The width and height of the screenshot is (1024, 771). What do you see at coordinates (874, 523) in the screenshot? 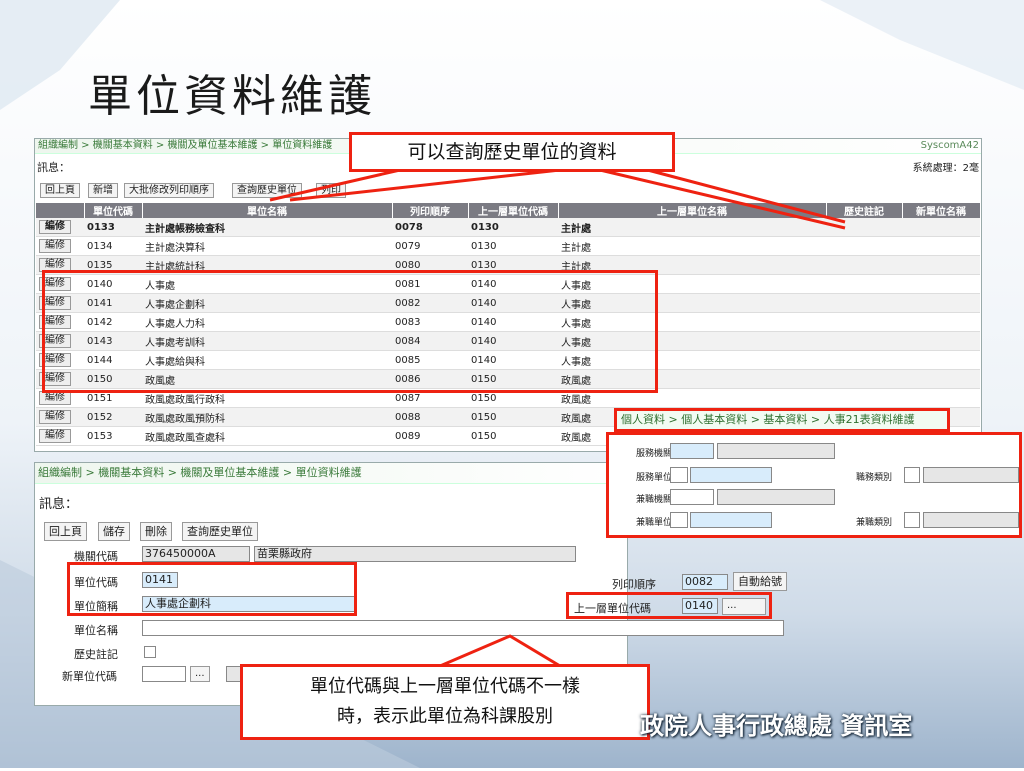
I see `part-time-category-label: 兼職類別` at bounding box center [874, 523].